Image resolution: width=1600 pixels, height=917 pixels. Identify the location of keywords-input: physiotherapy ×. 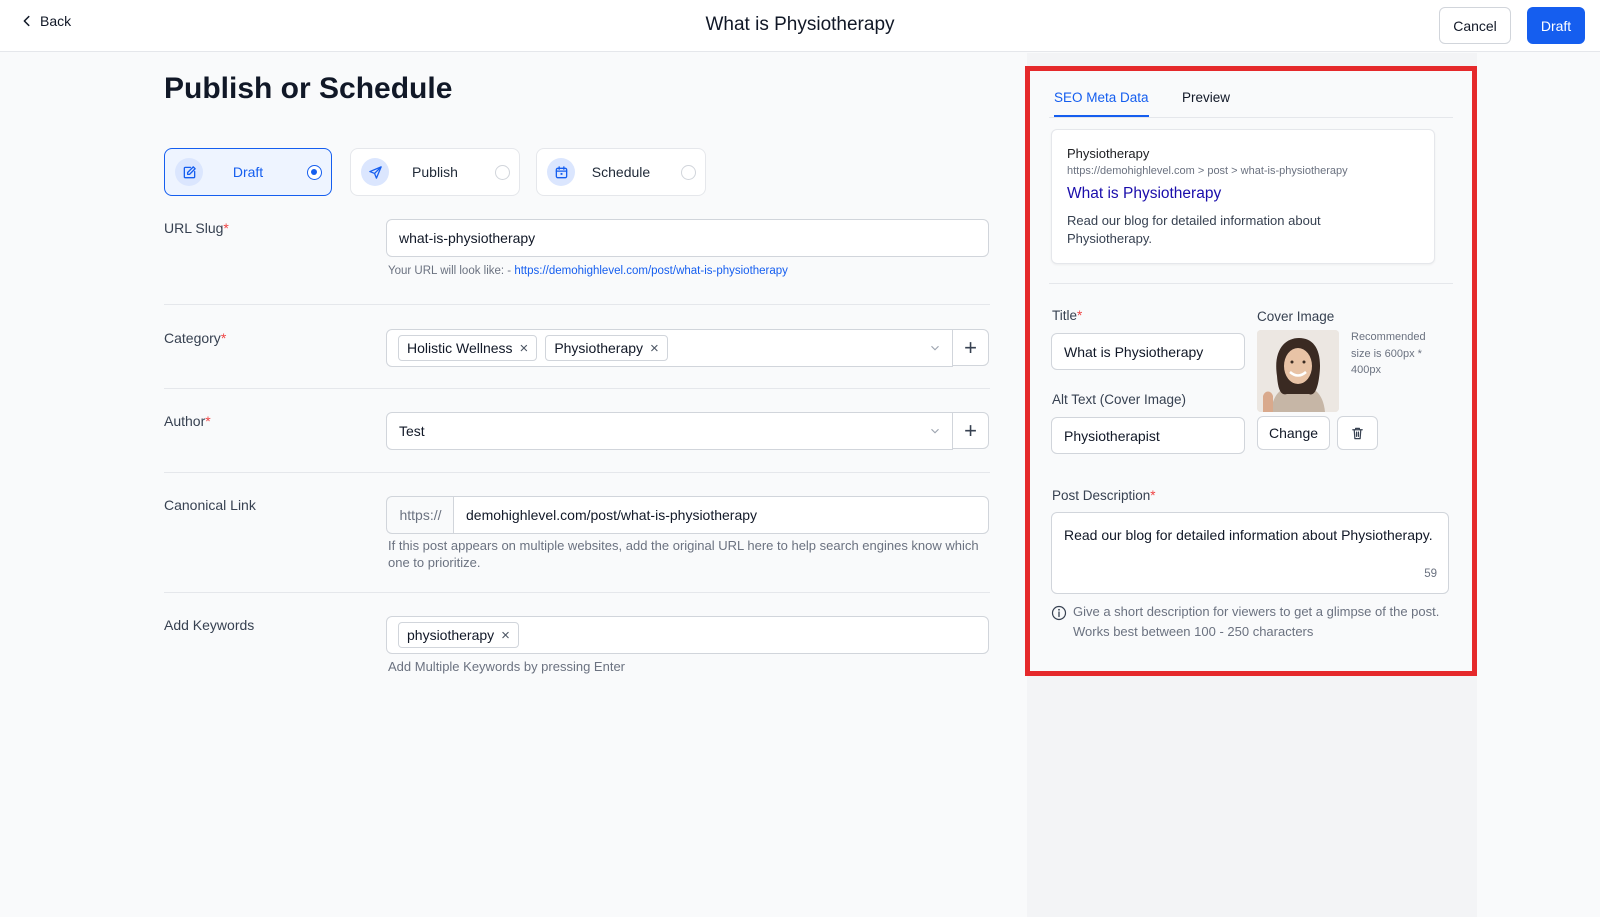
(687, 635).